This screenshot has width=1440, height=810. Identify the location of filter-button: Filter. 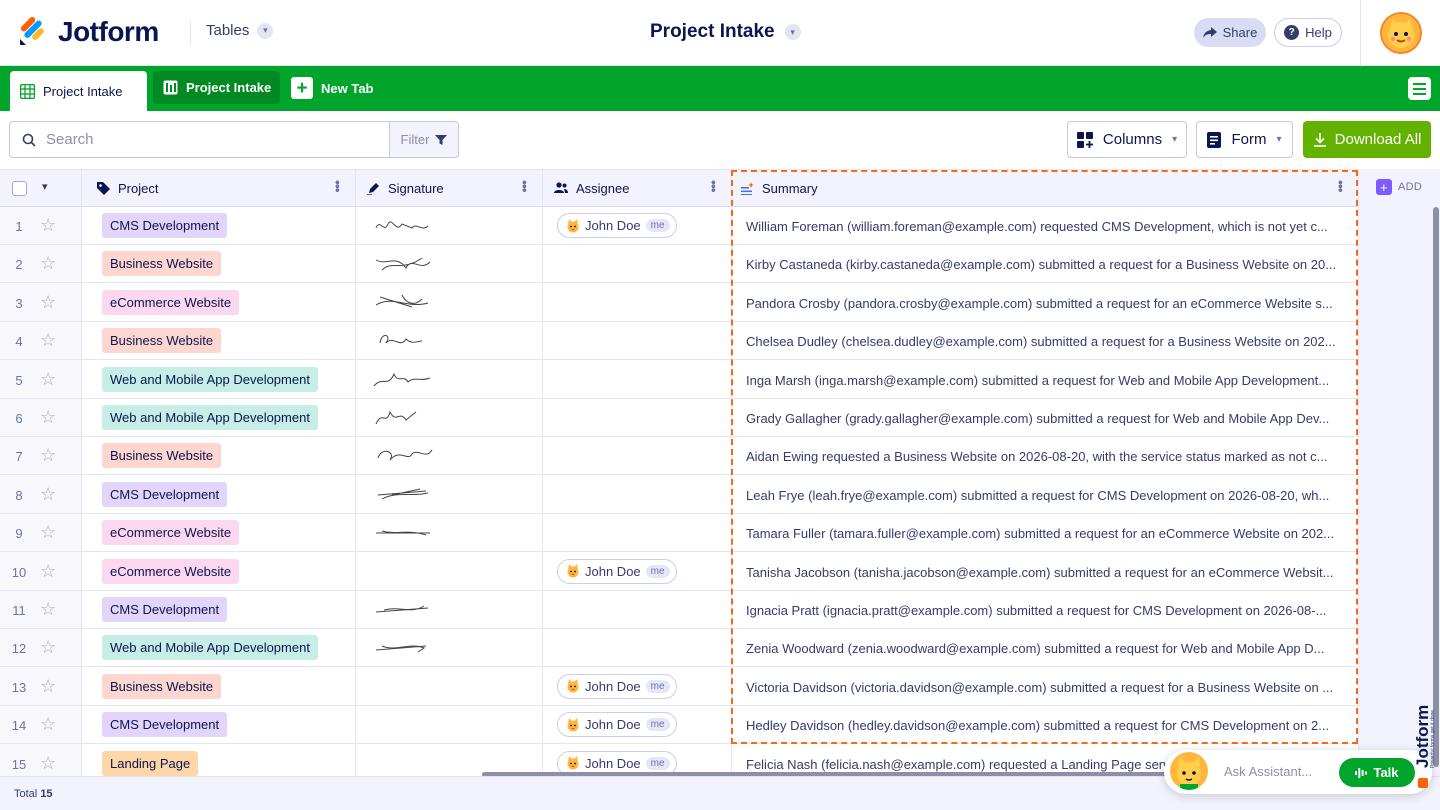
(424, 139).